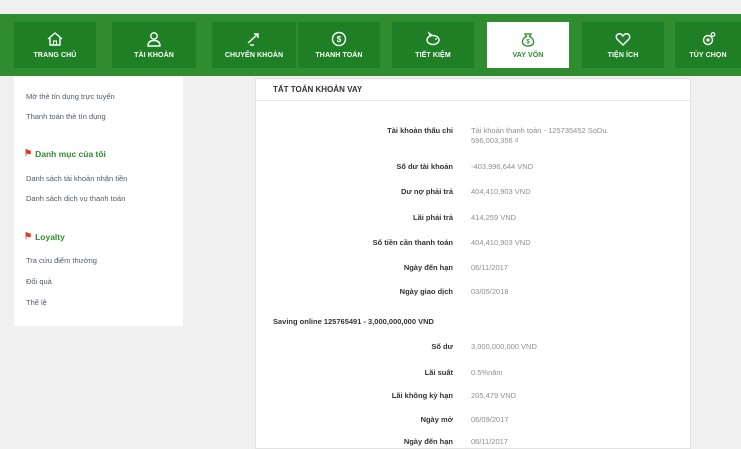 The image size is (741, 449). I want to click on money-bag-icon: $, so click(528, 40).